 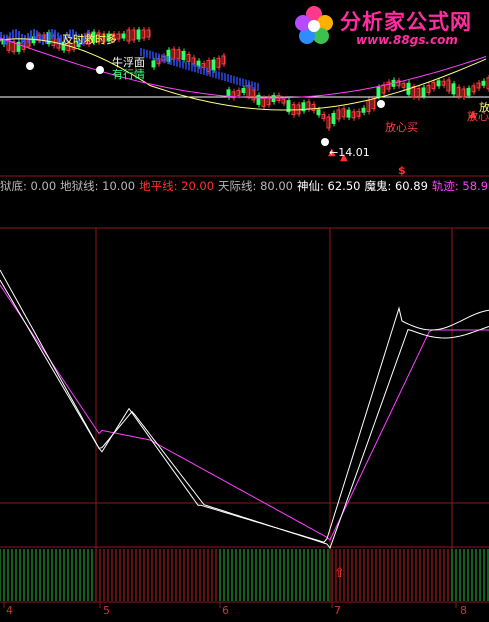 What do you see at coordinates (98, 186) in the screenshot?
I see `indicator-item: 地狱线: 10.00` at bounding box center [98, 186].